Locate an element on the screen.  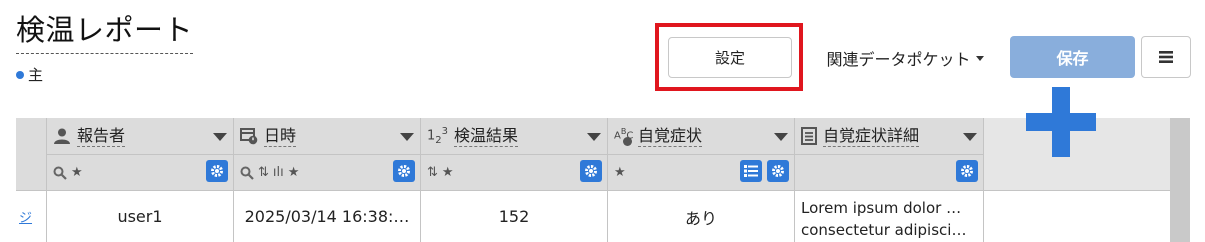
abc-check-icon: ABC is located at coordinates (623, 136).